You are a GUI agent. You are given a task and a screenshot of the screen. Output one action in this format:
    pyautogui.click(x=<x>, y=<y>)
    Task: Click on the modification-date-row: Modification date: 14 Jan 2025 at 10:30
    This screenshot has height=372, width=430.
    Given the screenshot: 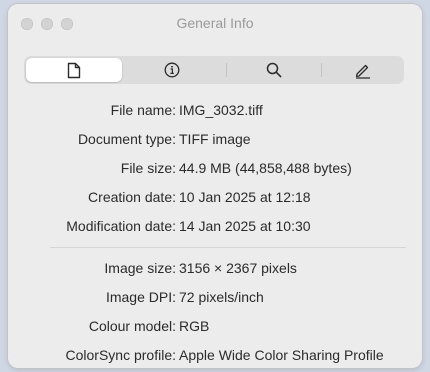 What is the action you would take?
    pyautogui.click(x=215, y=228)
    